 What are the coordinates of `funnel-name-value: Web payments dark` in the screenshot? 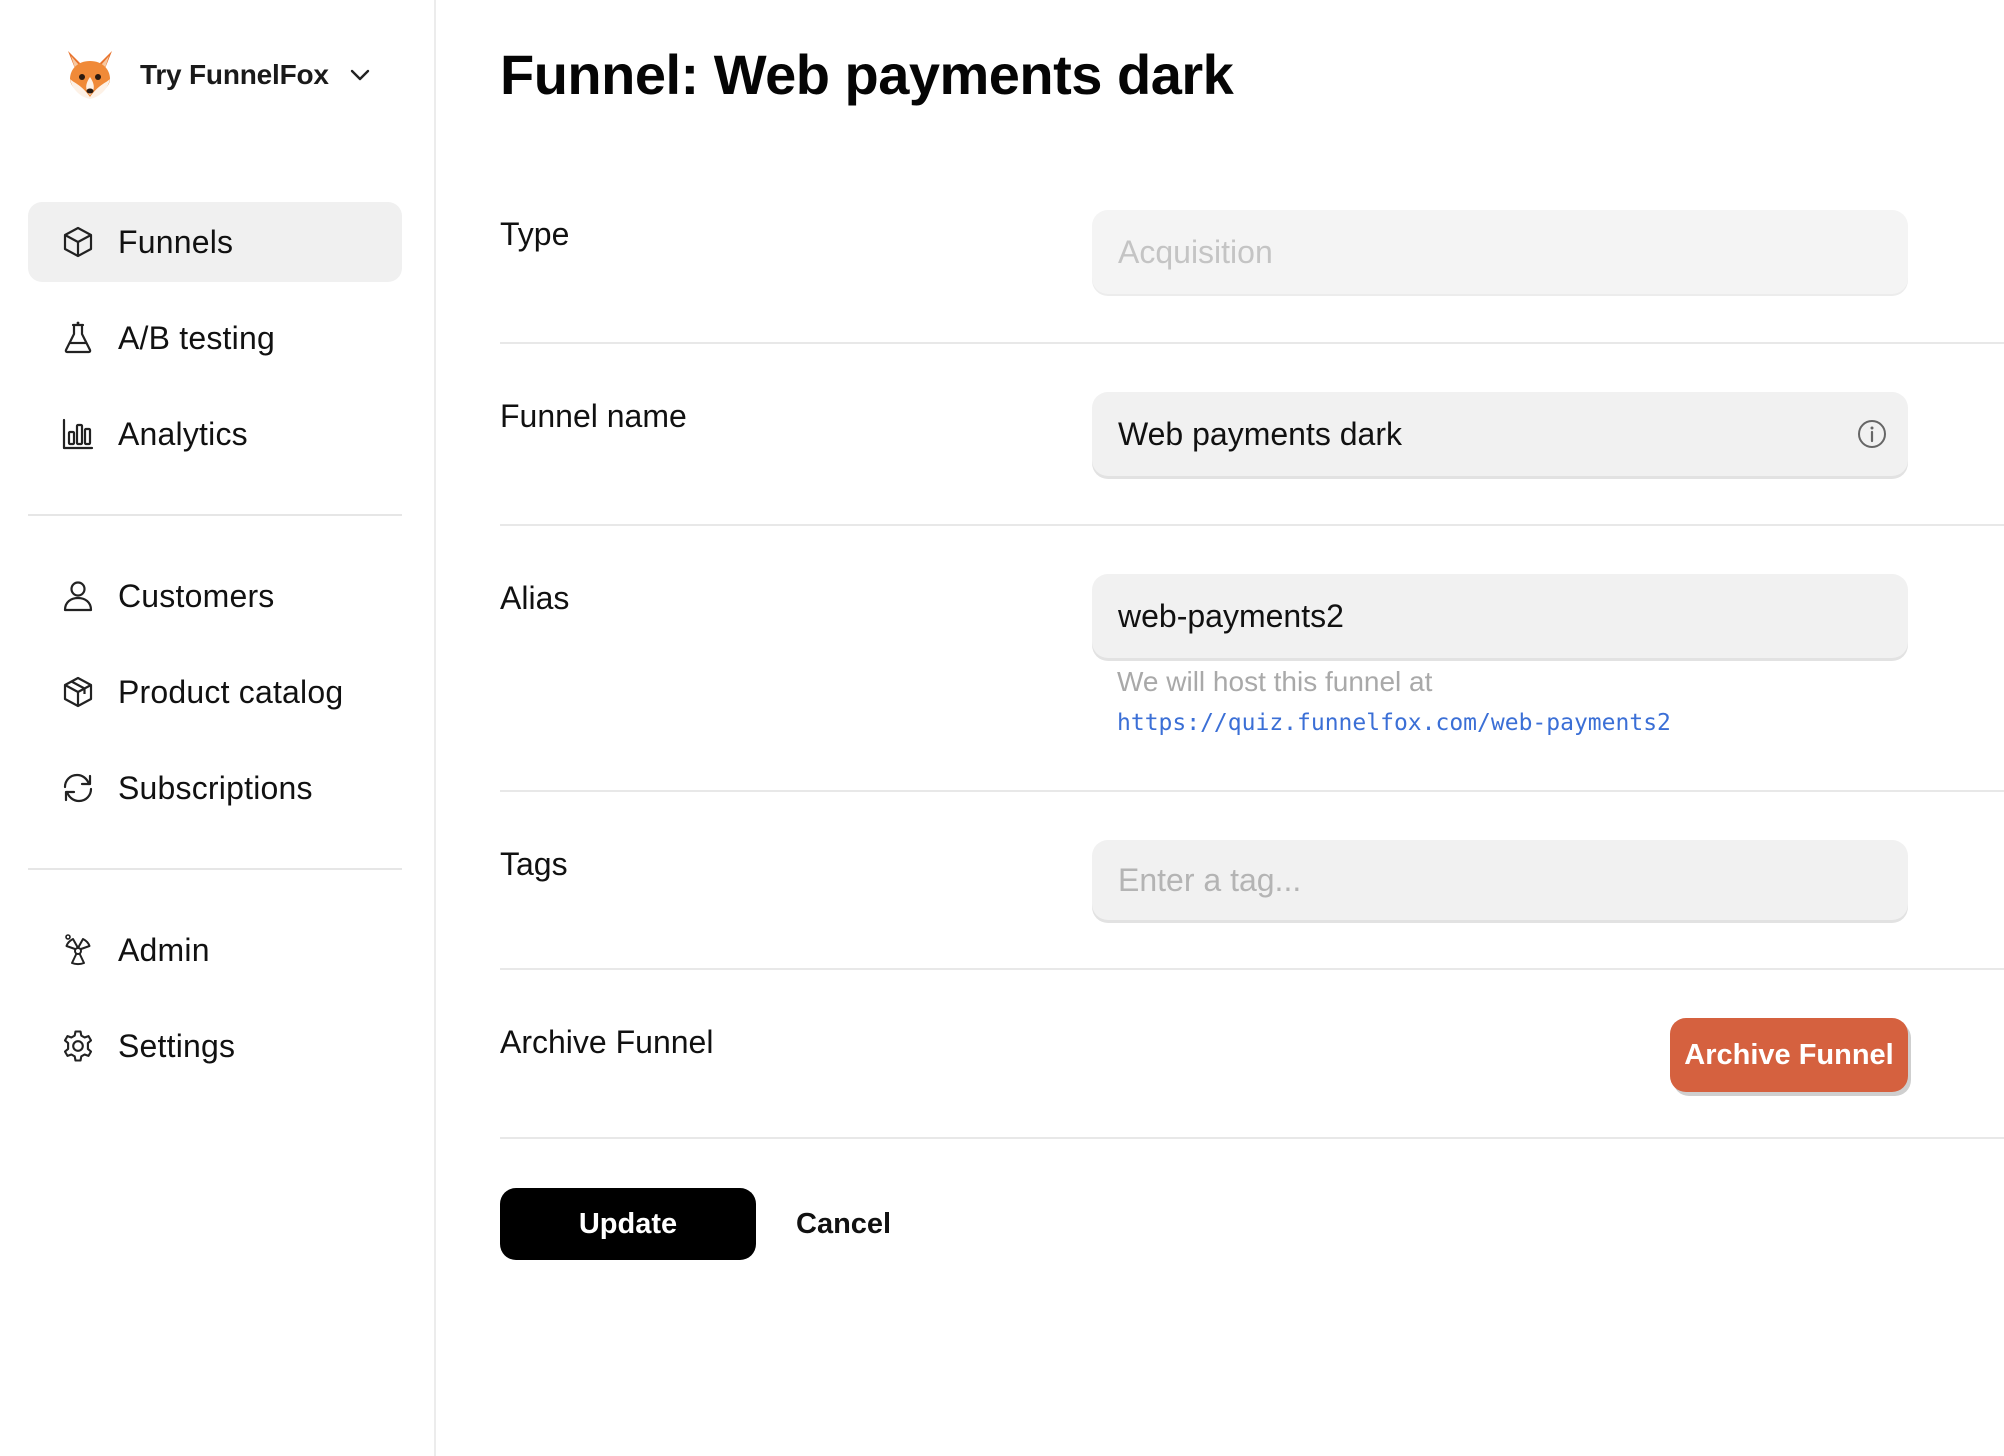 It's located at (1260, 433).